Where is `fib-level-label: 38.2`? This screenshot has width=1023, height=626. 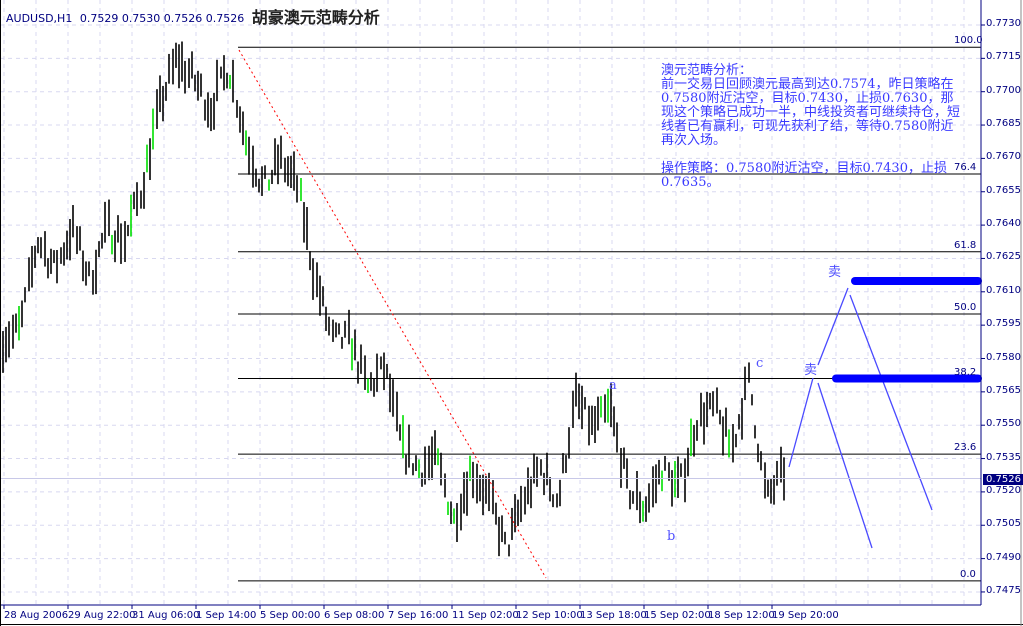 fib-level-label: 38.2 is located at coordinates (965, 372).